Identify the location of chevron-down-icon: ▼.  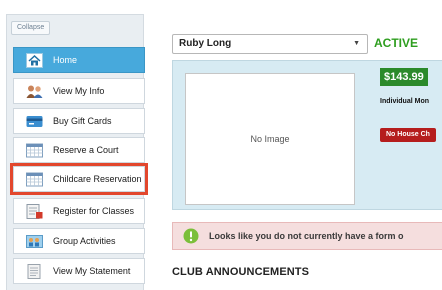
(356, 43).